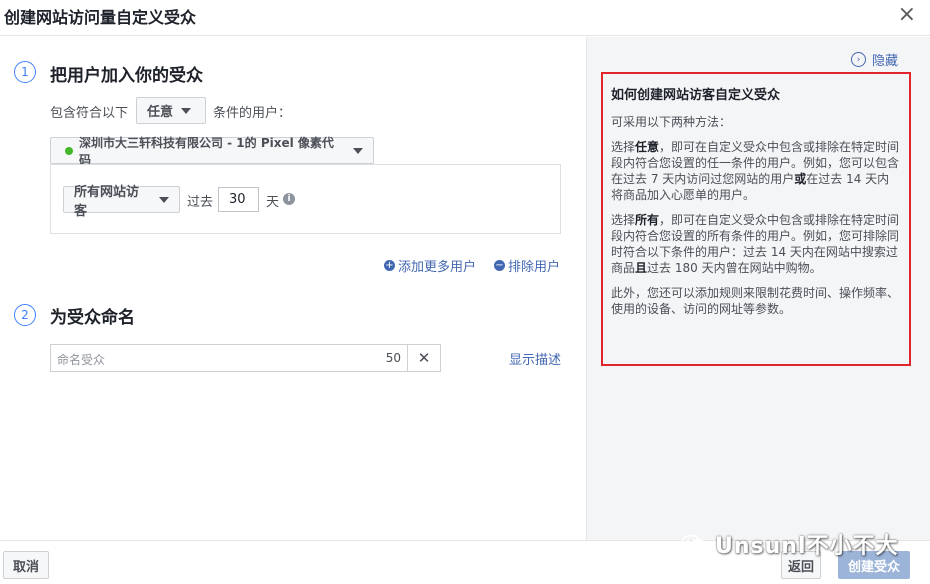  Describe the element at coordinates (238, 199) in the screenshot. I see `days-input: 30` at that location.